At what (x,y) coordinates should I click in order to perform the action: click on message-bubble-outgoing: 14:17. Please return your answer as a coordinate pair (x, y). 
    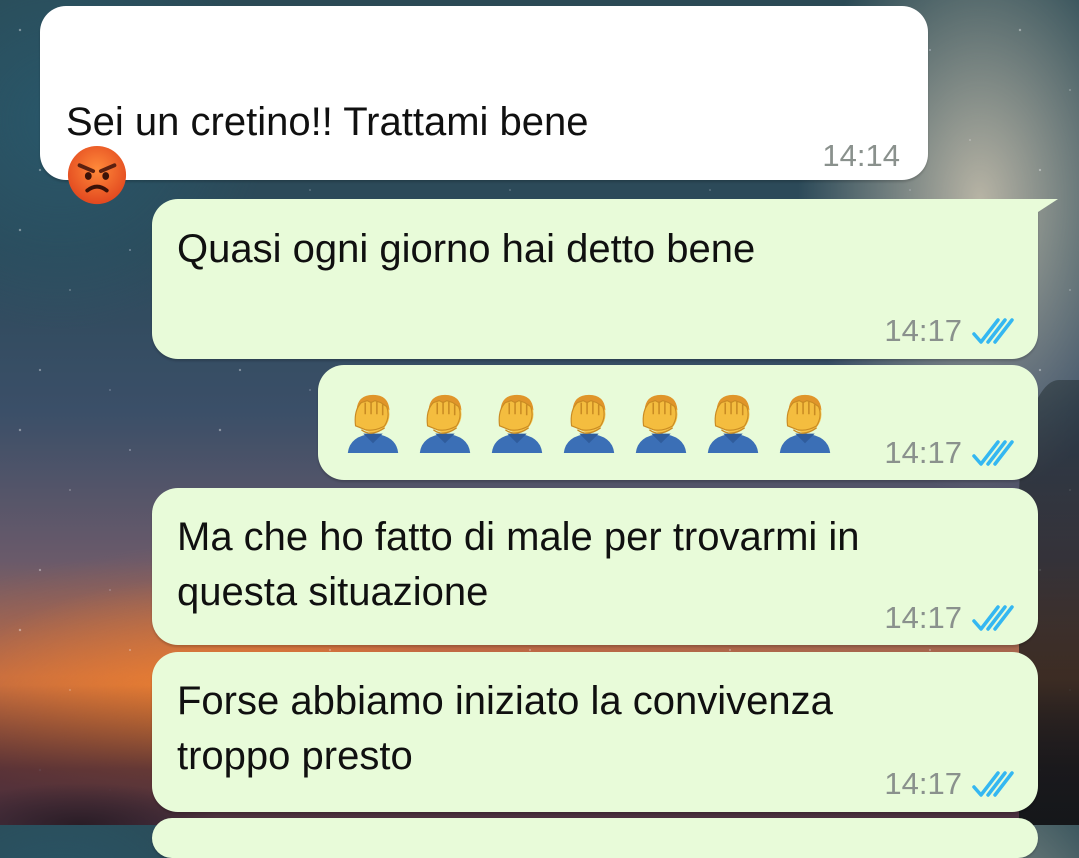
    Looking at the image, I should click on (678, 422).